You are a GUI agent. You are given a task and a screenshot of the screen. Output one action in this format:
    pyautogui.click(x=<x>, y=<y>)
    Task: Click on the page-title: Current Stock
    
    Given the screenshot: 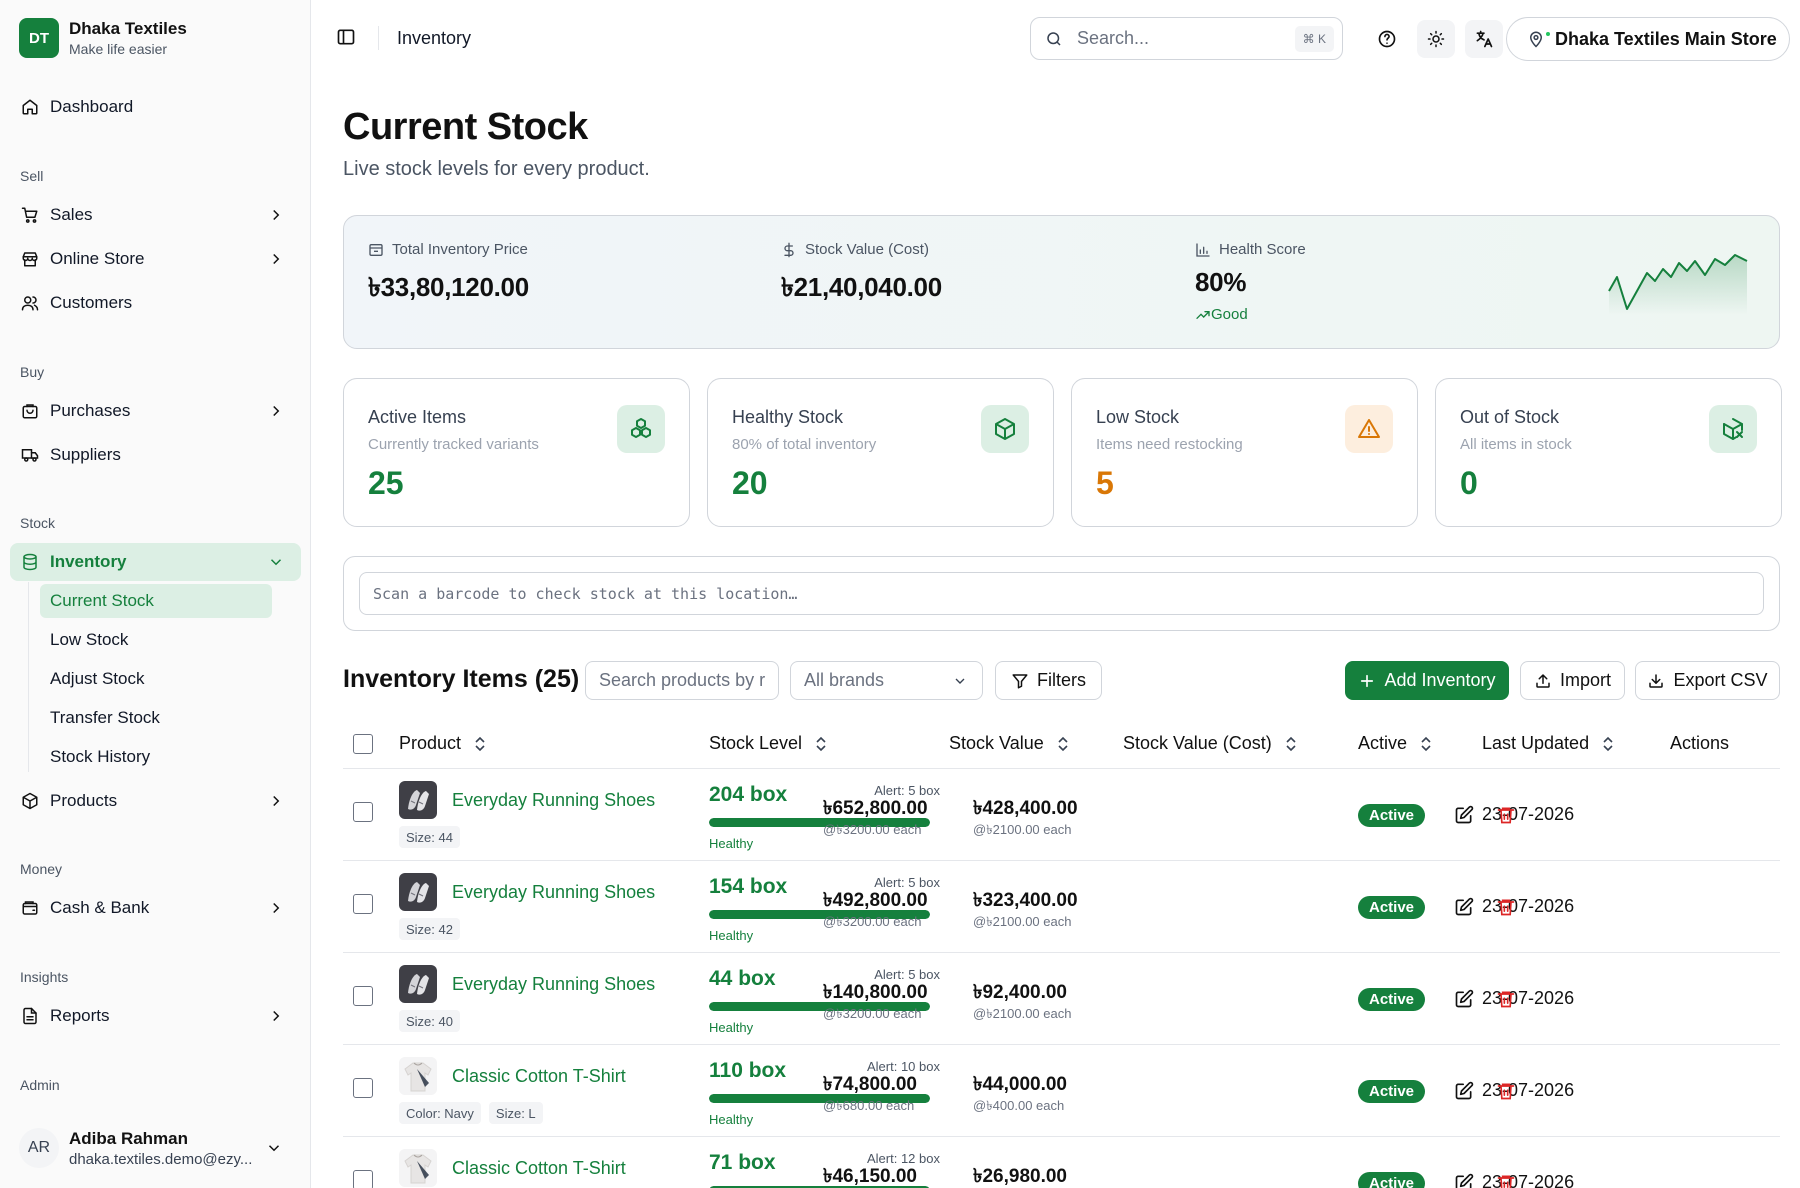 What is the action you would take?
    pyautogui.click(x=465, y=127)
    